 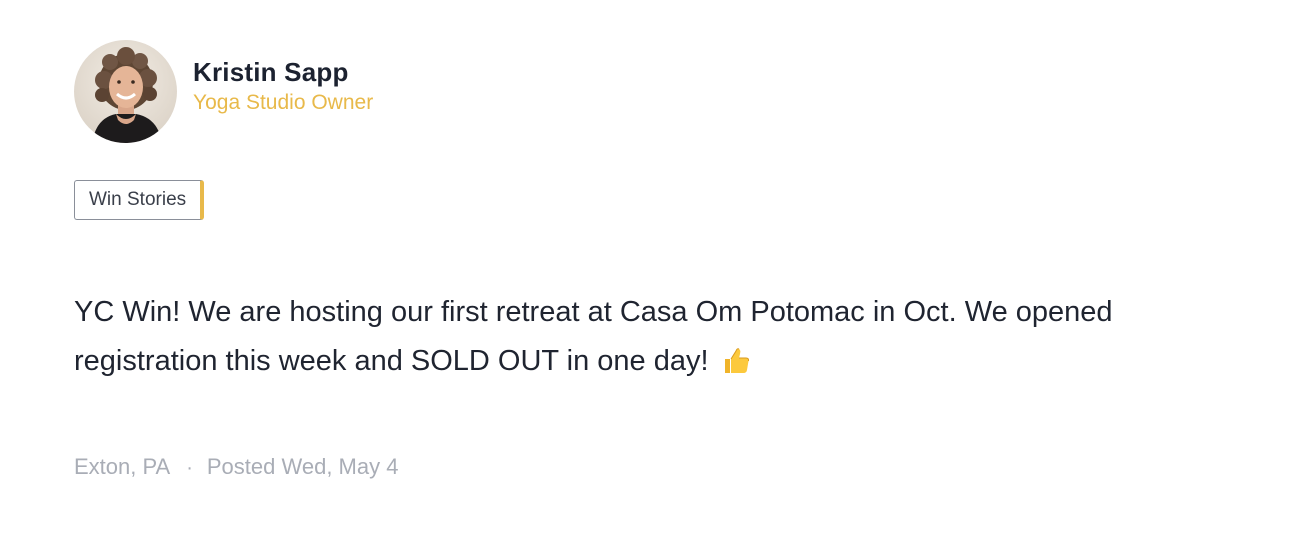 I want to click on category-tag: Win Stories, so click(x=139, y=200).